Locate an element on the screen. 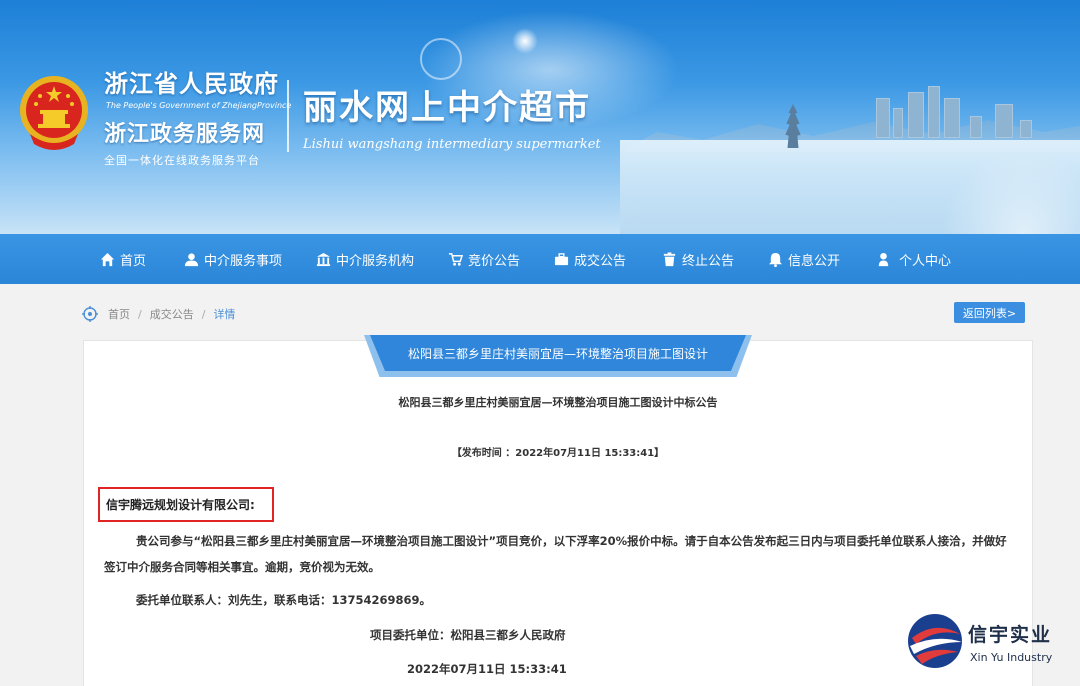 The height and width of the screenshot is (686, 1080). nav-item-personal: 个人中心 is located at coordinates (913, 259).